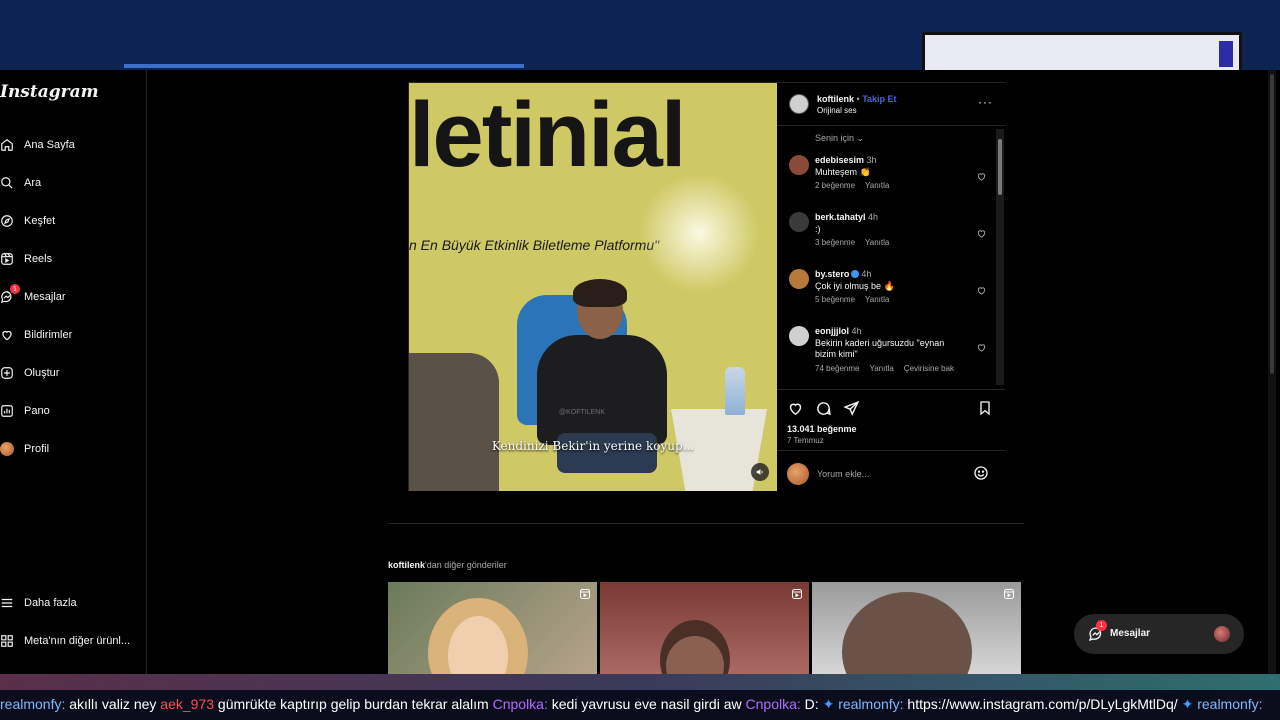  I want to click on chat-message: https://www.instagram.com/p/DLyLgkMtlDq/, so click(1042, 704).